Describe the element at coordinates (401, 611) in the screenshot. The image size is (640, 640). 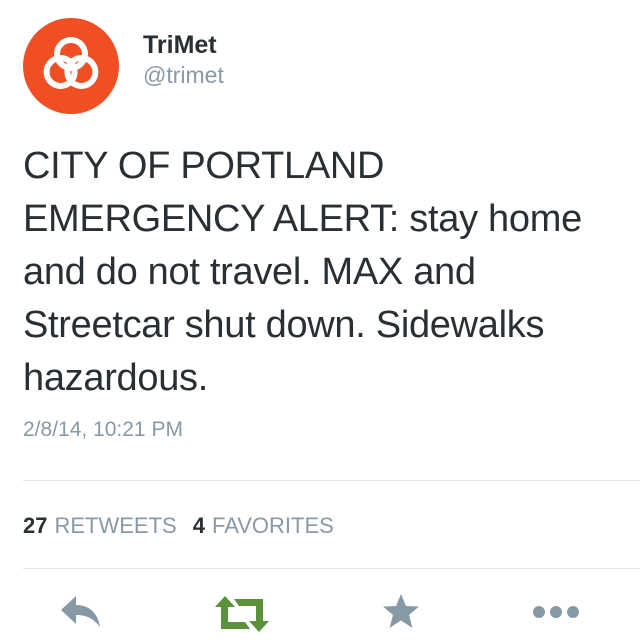
I see `star-icon` at that location.